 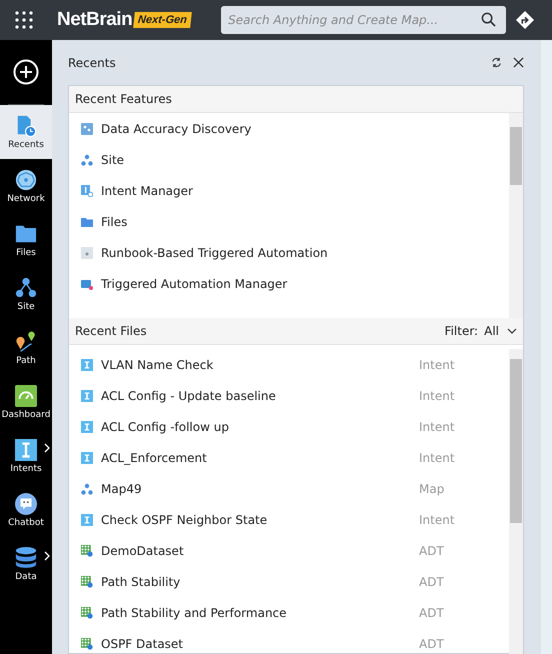 What do you see at coordinates (461, 331) in the screenshot?
I see `filter-label: Filter:` at bounding box center [461, 331].